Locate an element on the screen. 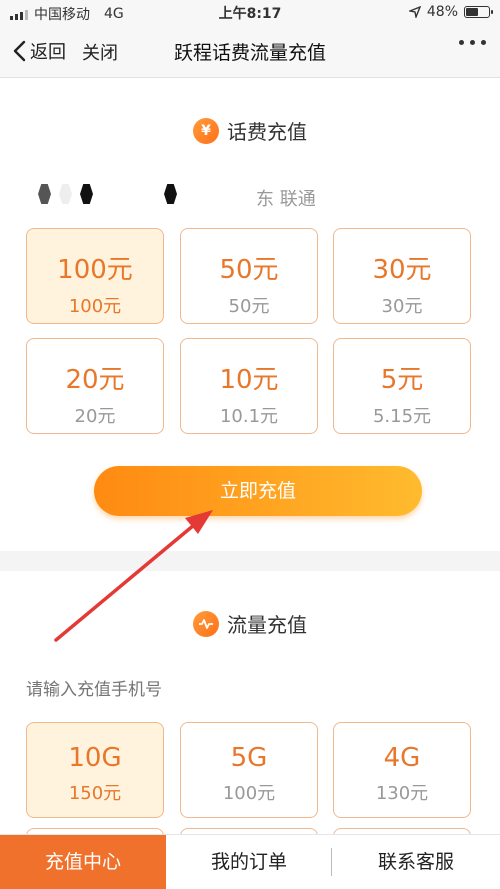 The image size is (500, 889). phone-number-input is located at coordinates (246, 690).